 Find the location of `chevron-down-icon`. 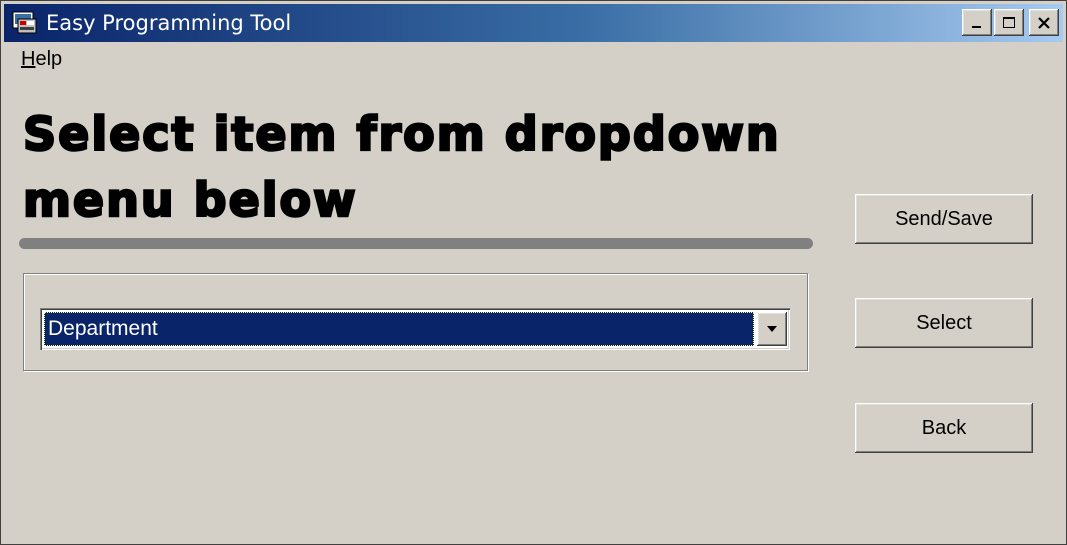

chevron-down-icon is located at coordinates (772, 329).